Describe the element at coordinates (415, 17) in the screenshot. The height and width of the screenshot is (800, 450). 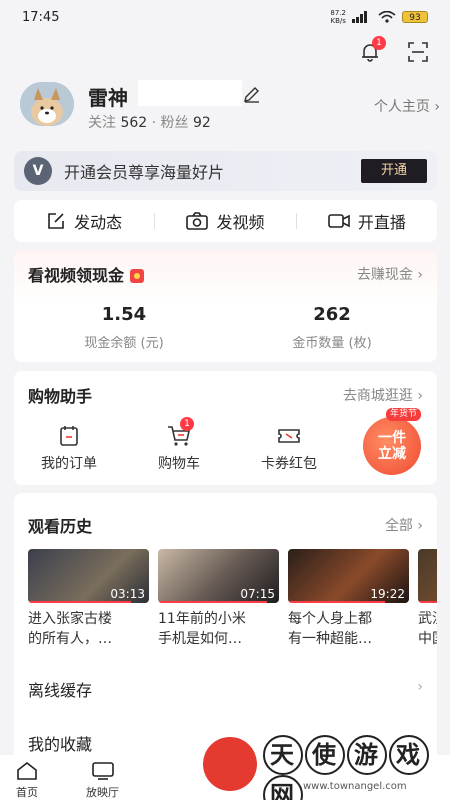
I see `battery-indicator: 93` at that location.